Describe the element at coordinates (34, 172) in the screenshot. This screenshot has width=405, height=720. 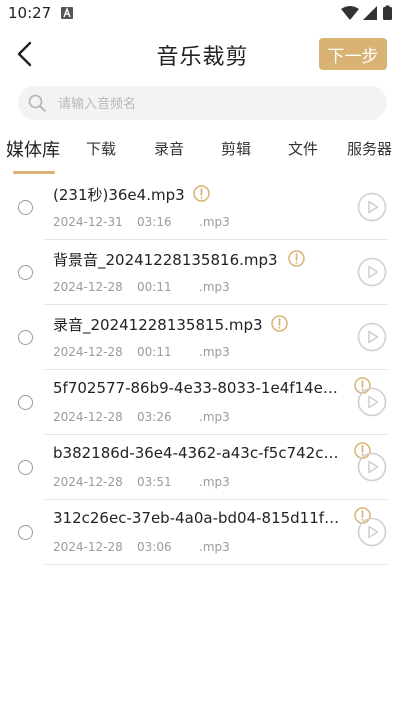
I see `active-tab-indicator` at that location.